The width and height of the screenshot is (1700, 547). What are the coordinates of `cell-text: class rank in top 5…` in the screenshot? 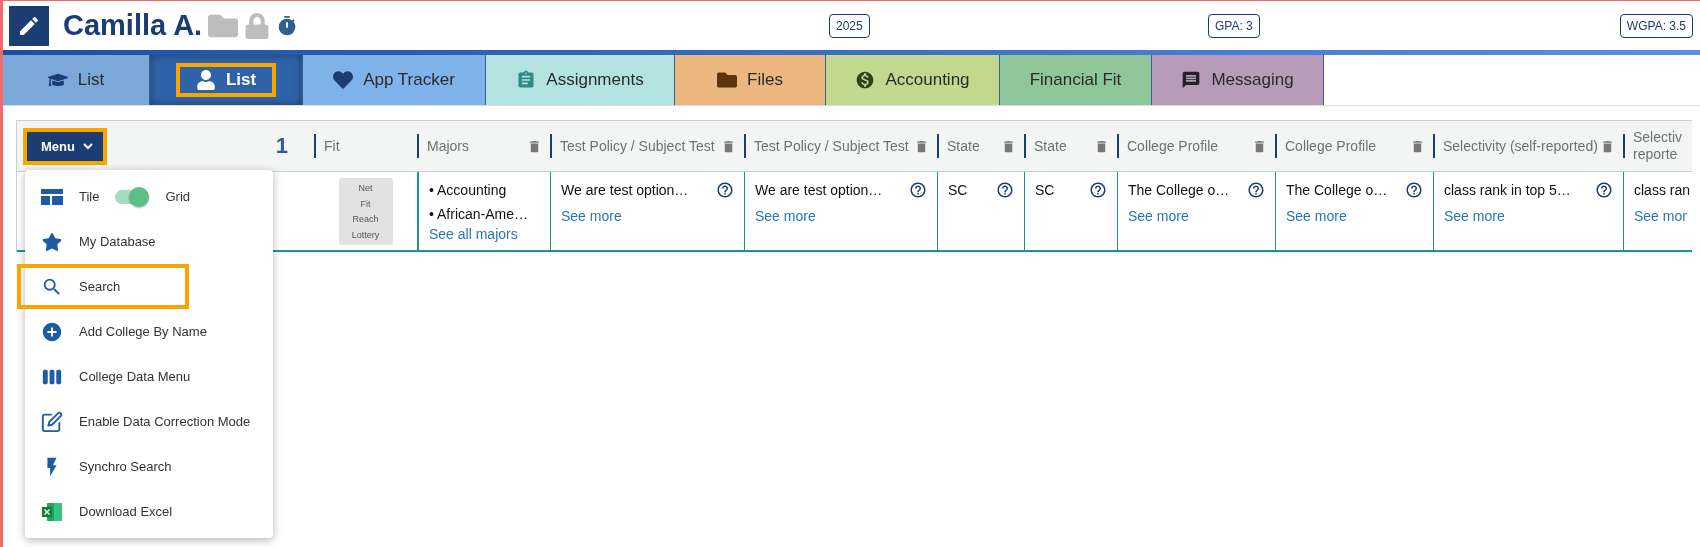 It's located at (1507, 190).